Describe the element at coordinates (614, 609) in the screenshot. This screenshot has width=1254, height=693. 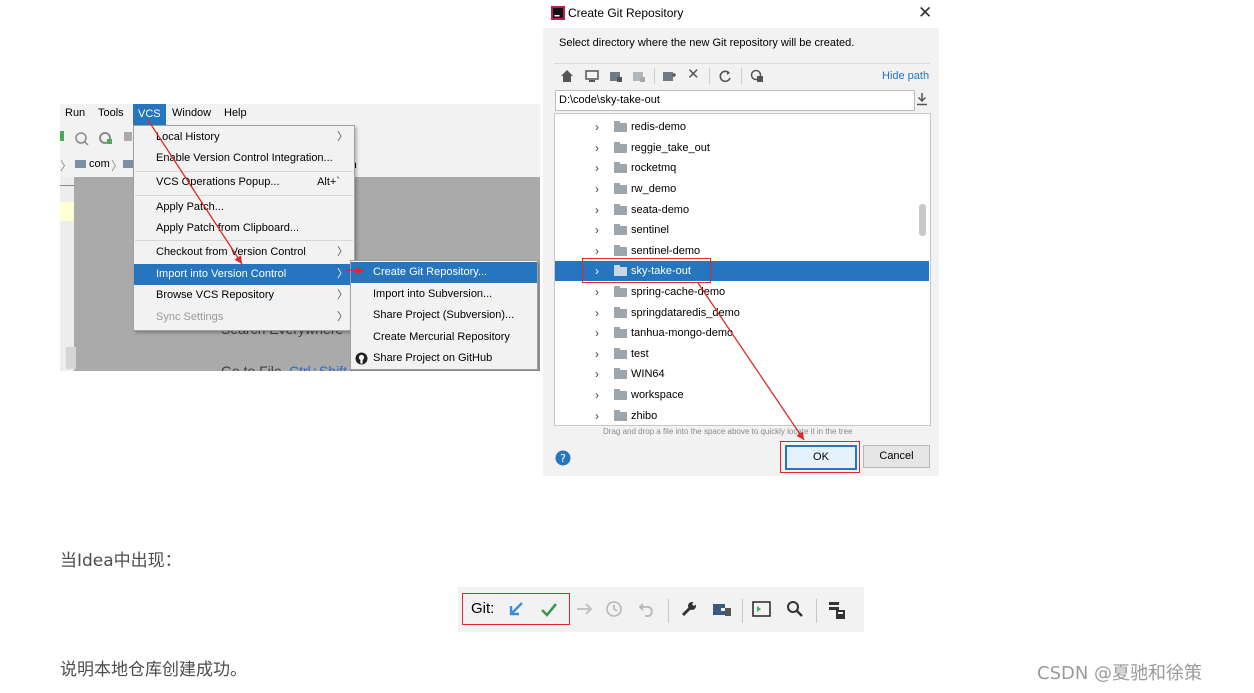
I see `history-icon` at that location.